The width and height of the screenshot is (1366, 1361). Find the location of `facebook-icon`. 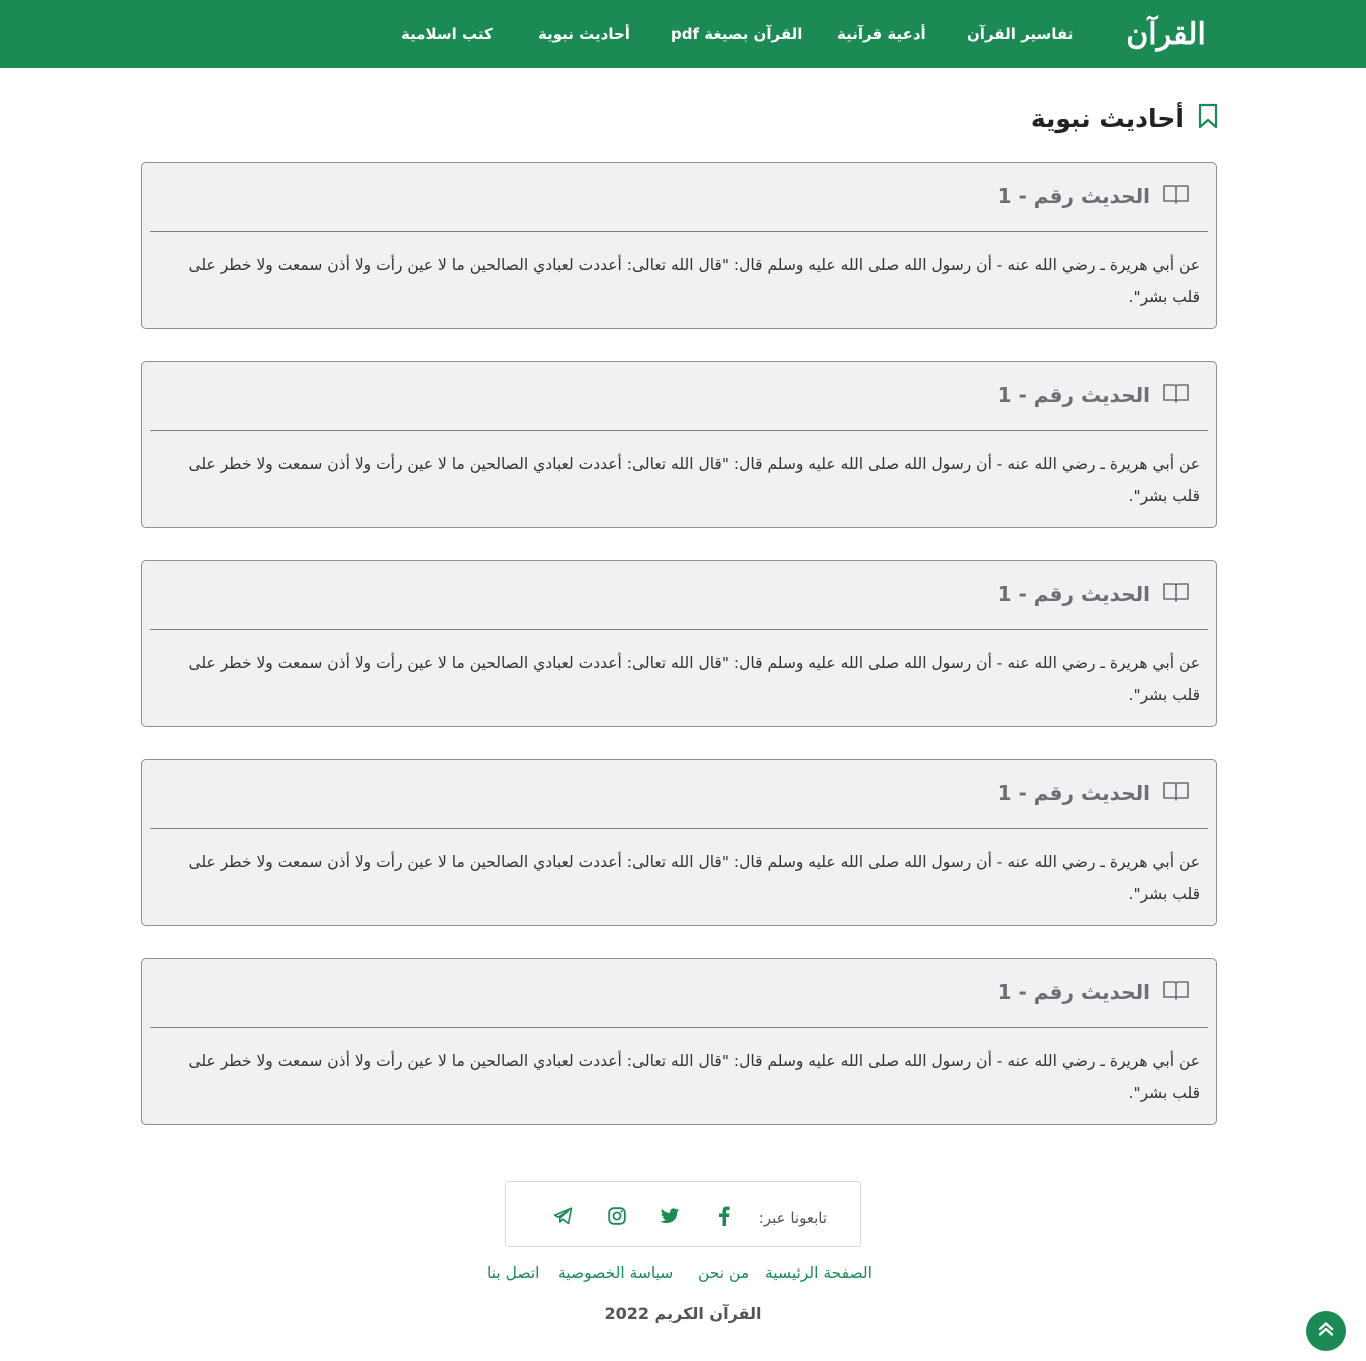

facebook-icon is located at coordinates (724, 1216).